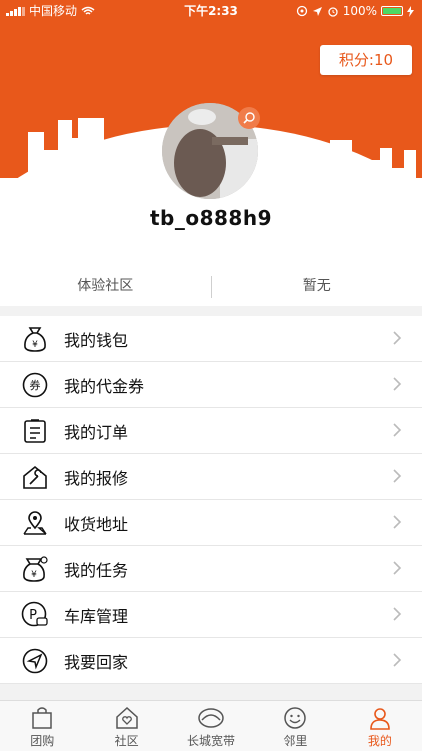 Image resolution: width=422 pixels, height=751 pixels. I want to click on menu-item-wallet: ¥ 我的钱包, so click(211, 339).